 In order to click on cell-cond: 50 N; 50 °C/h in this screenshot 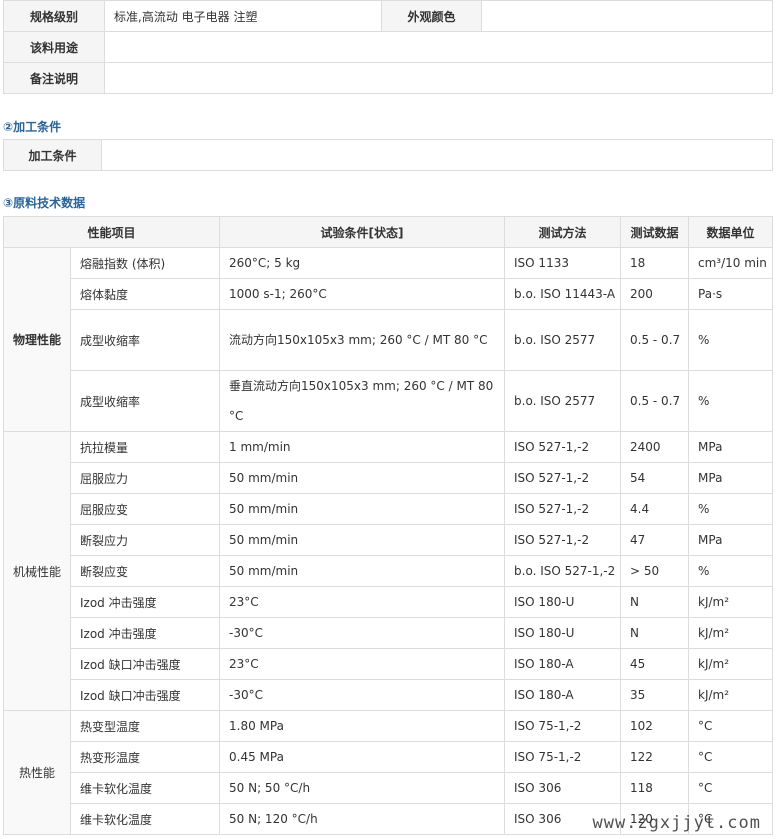, I will do `click(362, 788)`.